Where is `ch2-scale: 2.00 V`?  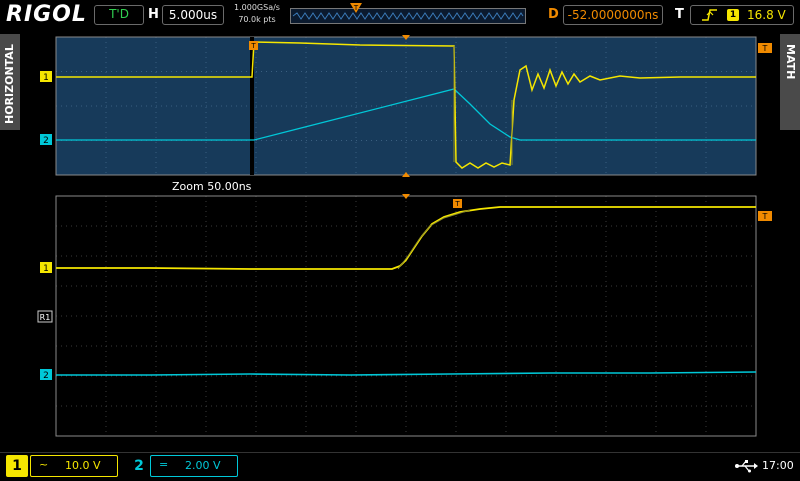 ch2-scale: 2.00 V is located at coordinates (203, 465).